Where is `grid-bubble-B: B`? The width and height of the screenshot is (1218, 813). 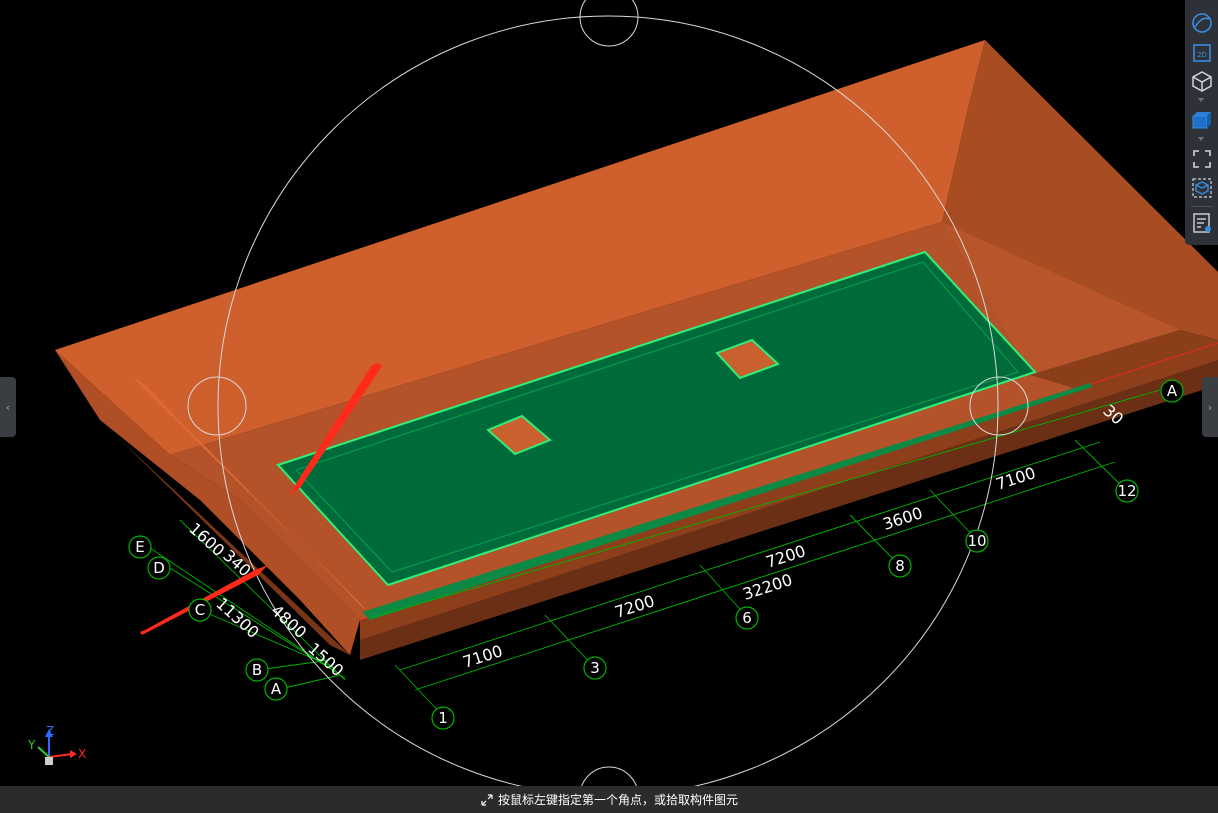
grid-bubble-B: B is located at coordinates (257, 670).